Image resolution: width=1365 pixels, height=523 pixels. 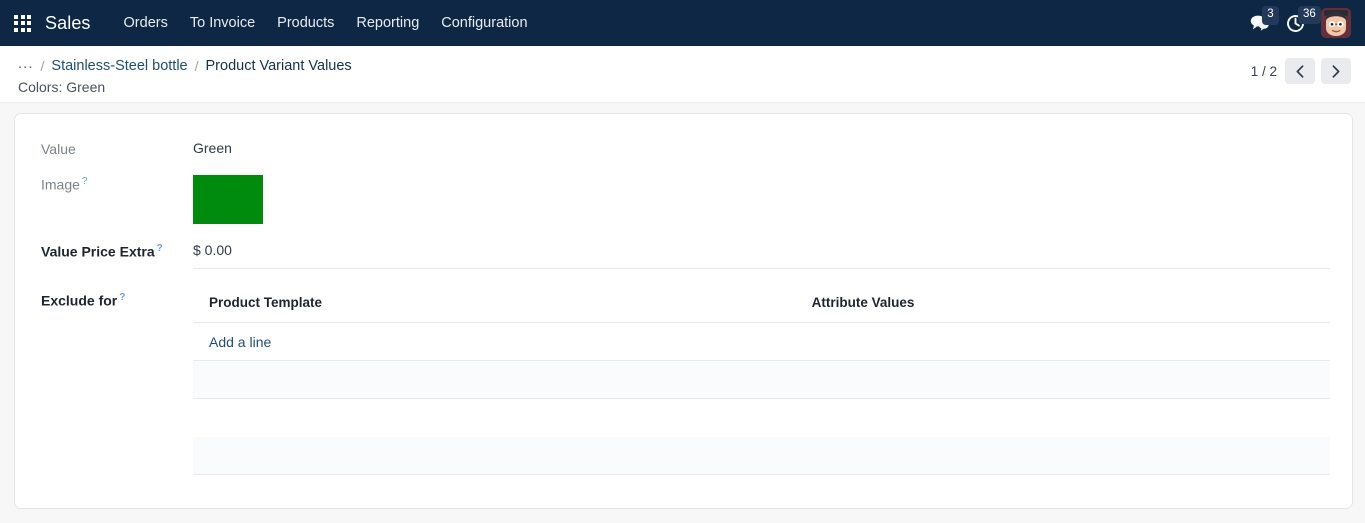 I want to click on column-header-attribute-values: Attribute Values, so click(x=1062, y=307).